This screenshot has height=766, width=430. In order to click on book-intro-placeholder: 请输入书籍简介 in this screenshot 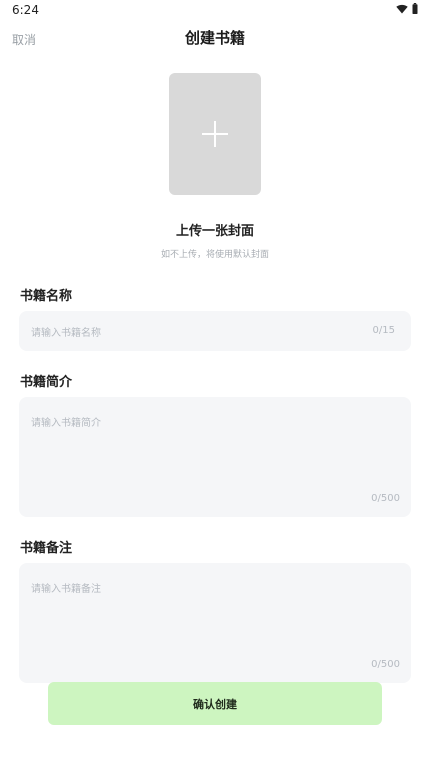, I will do `click(66, 423)`.